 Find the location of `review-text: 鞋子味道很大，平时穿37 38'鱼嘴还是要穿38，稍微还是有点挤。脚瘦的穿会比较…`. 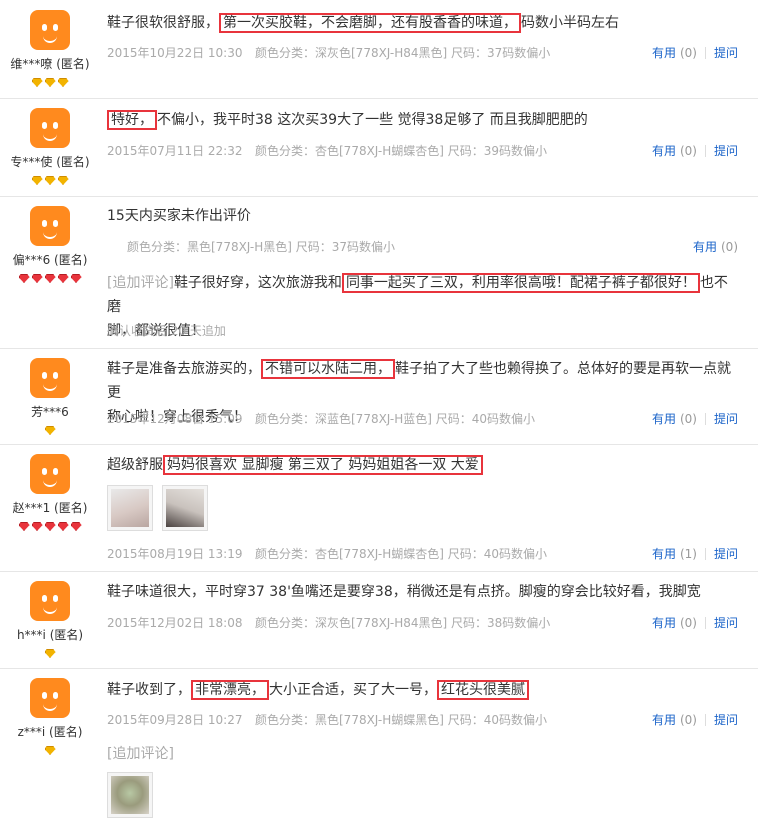

review-text: 鞋子味道很大，平时穿37 38'鱼嘴还是要穿38，稍微还是有点挤。脚瘦的穿会比较… is located at coordinates (404, 592).